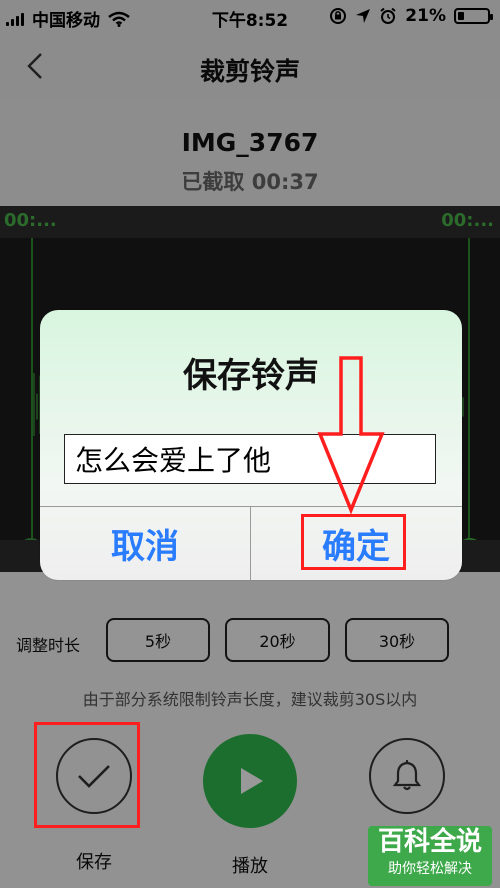  What do you see at coordinates (429, 842) in the screenshot?
I see `watermark-title: 百科全说` at bounding box center [429, 842].